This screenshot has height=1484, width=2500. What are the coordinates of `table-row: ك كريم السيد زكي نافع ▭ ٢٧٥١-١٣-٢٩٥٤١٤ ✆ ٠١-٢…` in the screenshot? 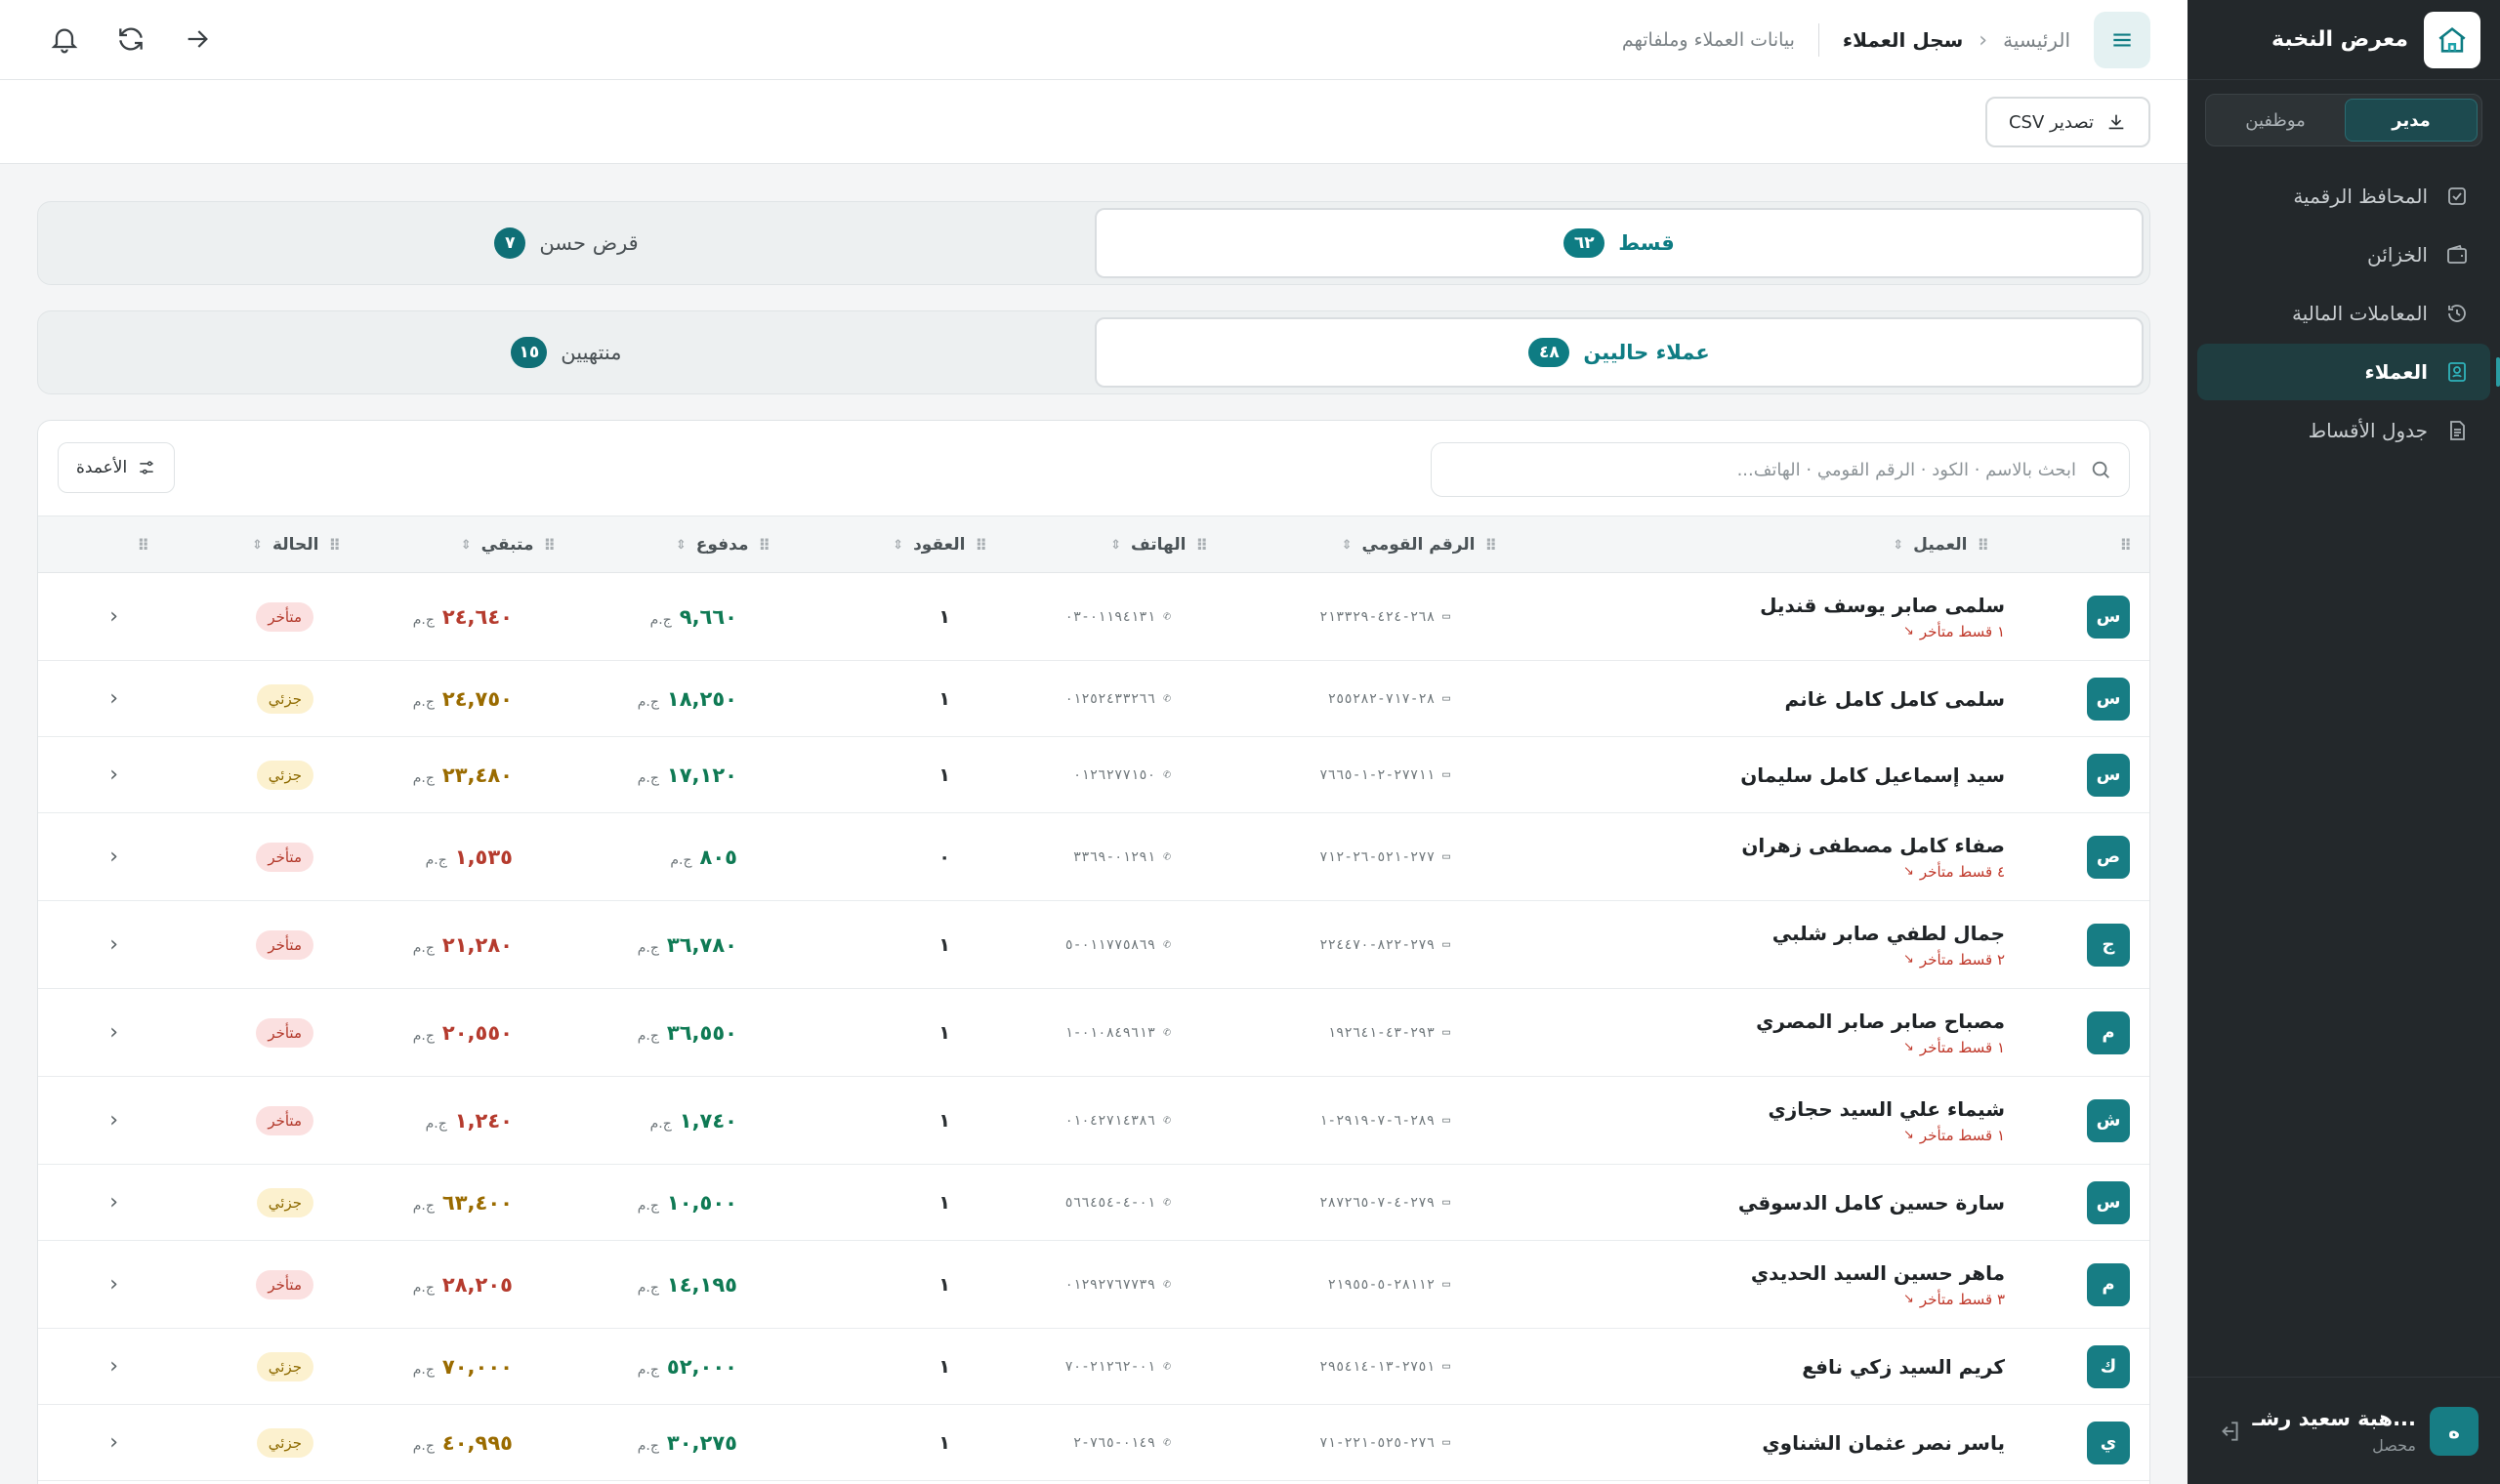 It's located at (1093, 1367).